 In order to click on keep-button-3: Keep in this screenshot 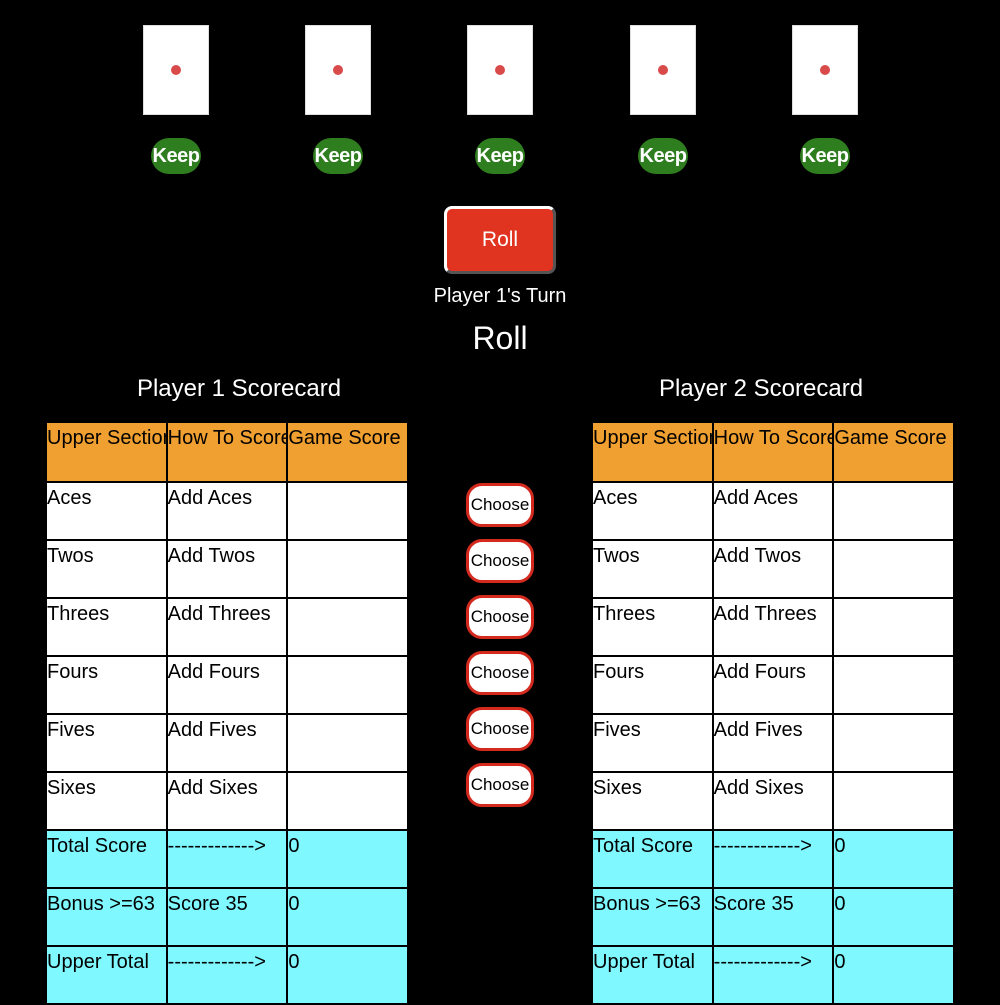, I will do `click(500, 156)`.